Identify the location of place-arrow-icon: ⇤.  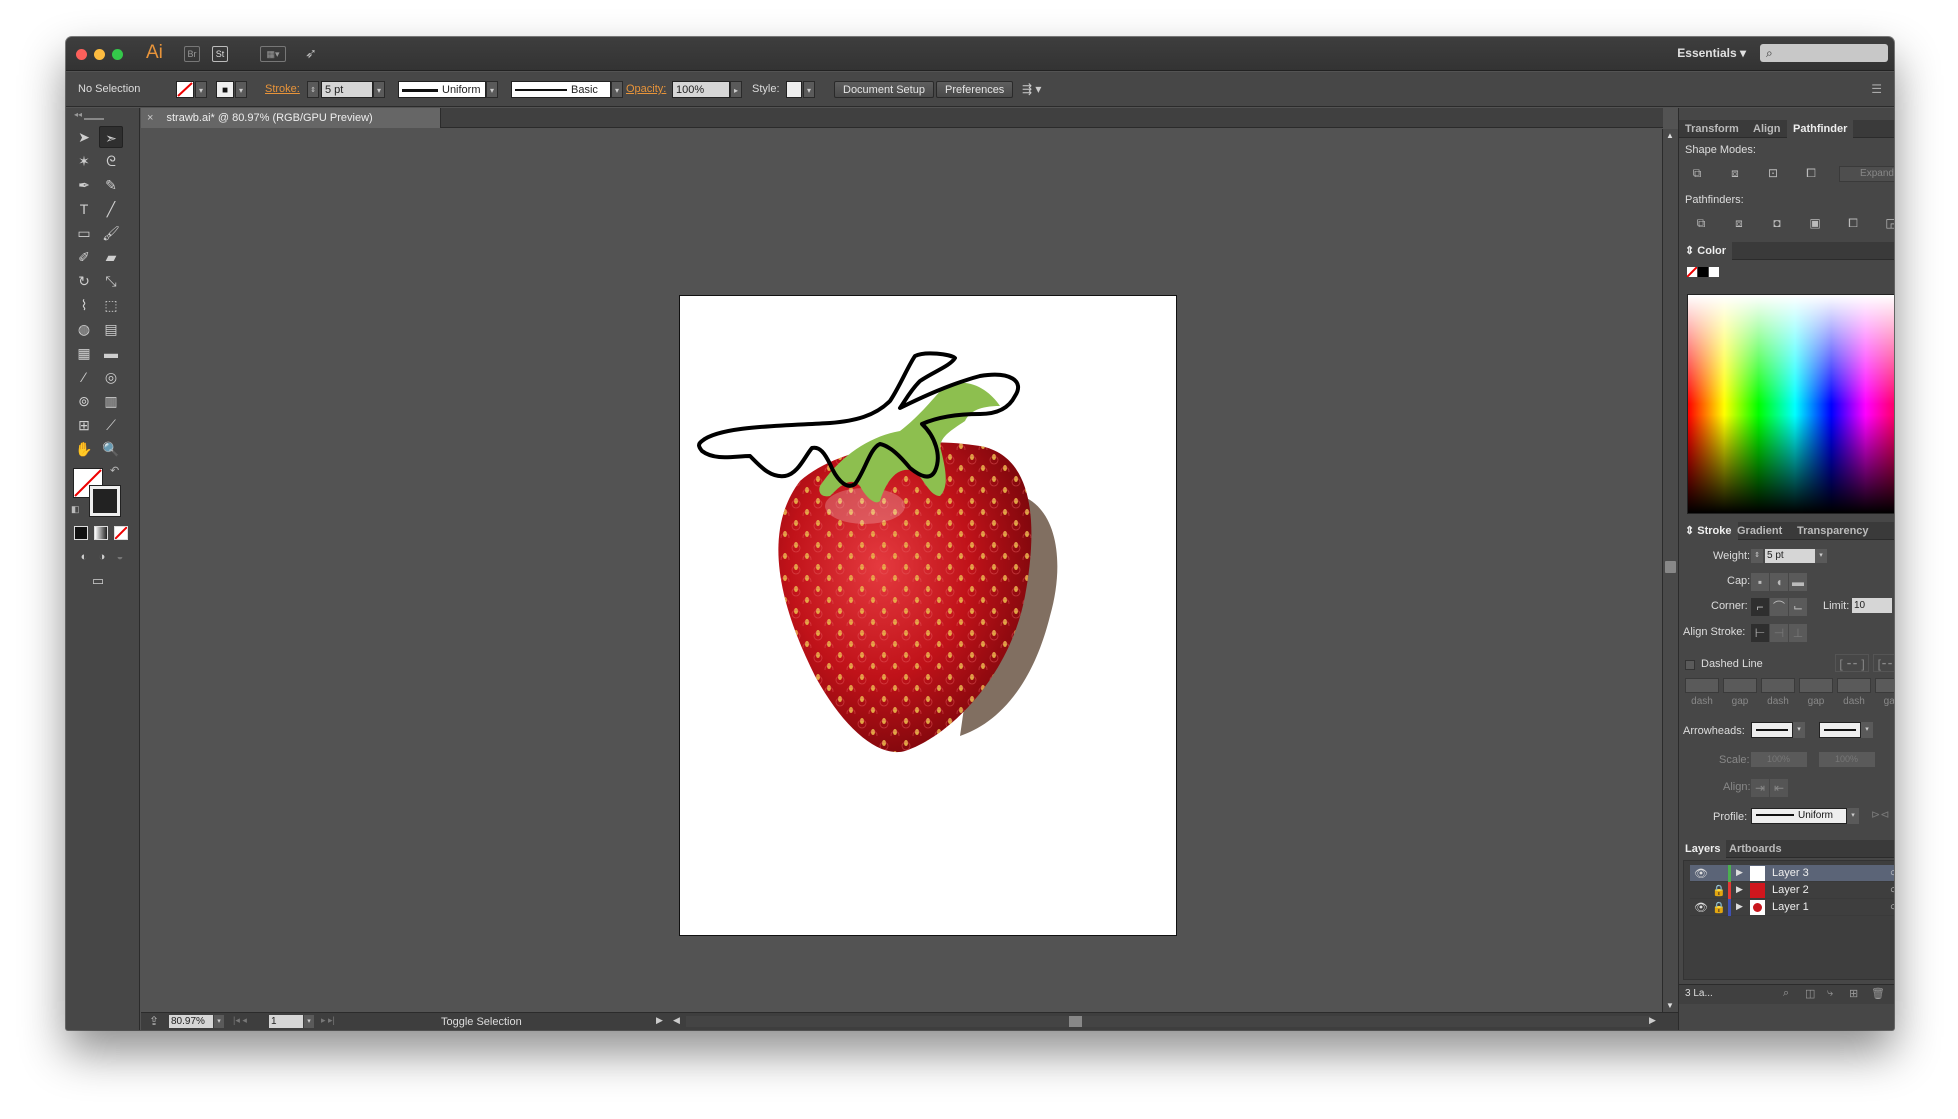
(1779, 788).